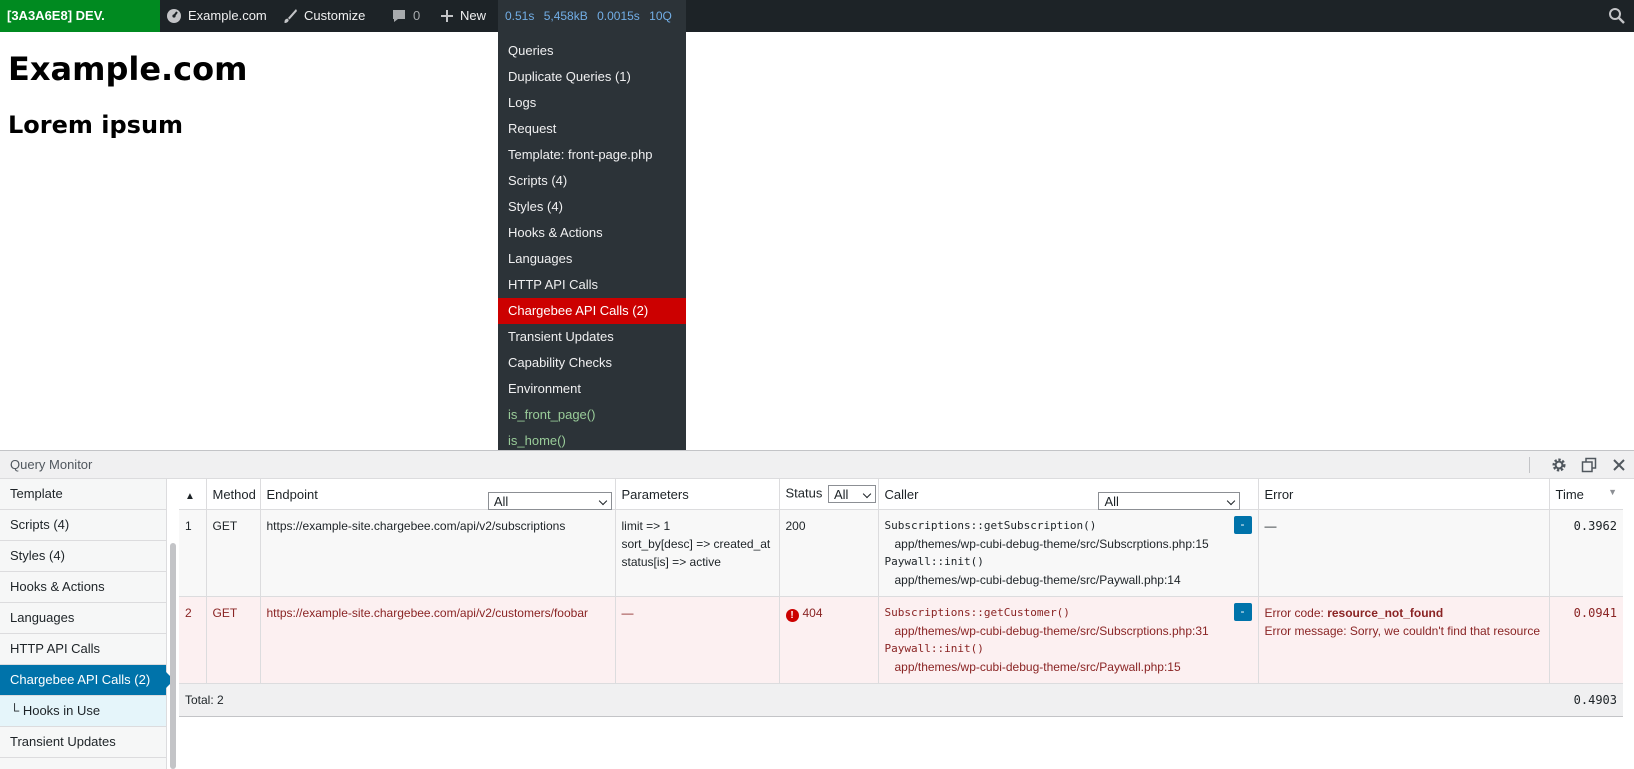 This screenshot has height=769, width=1634. What do you see at coordinates (1617, 17) in the screenshot?
I see `search-icon` at bounding box center [1617, 17].